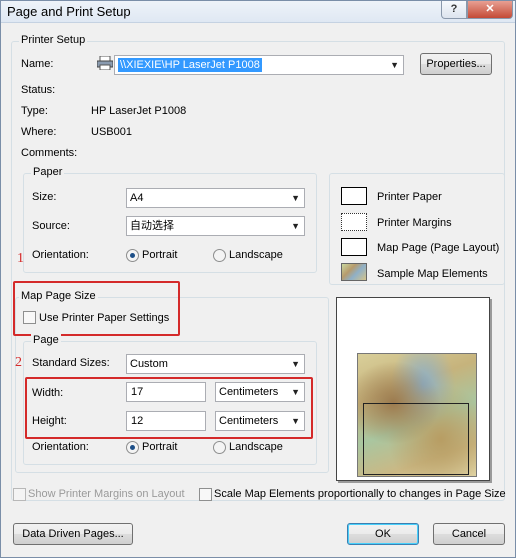 The height and width of the screenshot is (558, 516). Describe the element at coordinates (69, 11) in the screenshot. I see `window-title: Page and Print Setup` at that location.